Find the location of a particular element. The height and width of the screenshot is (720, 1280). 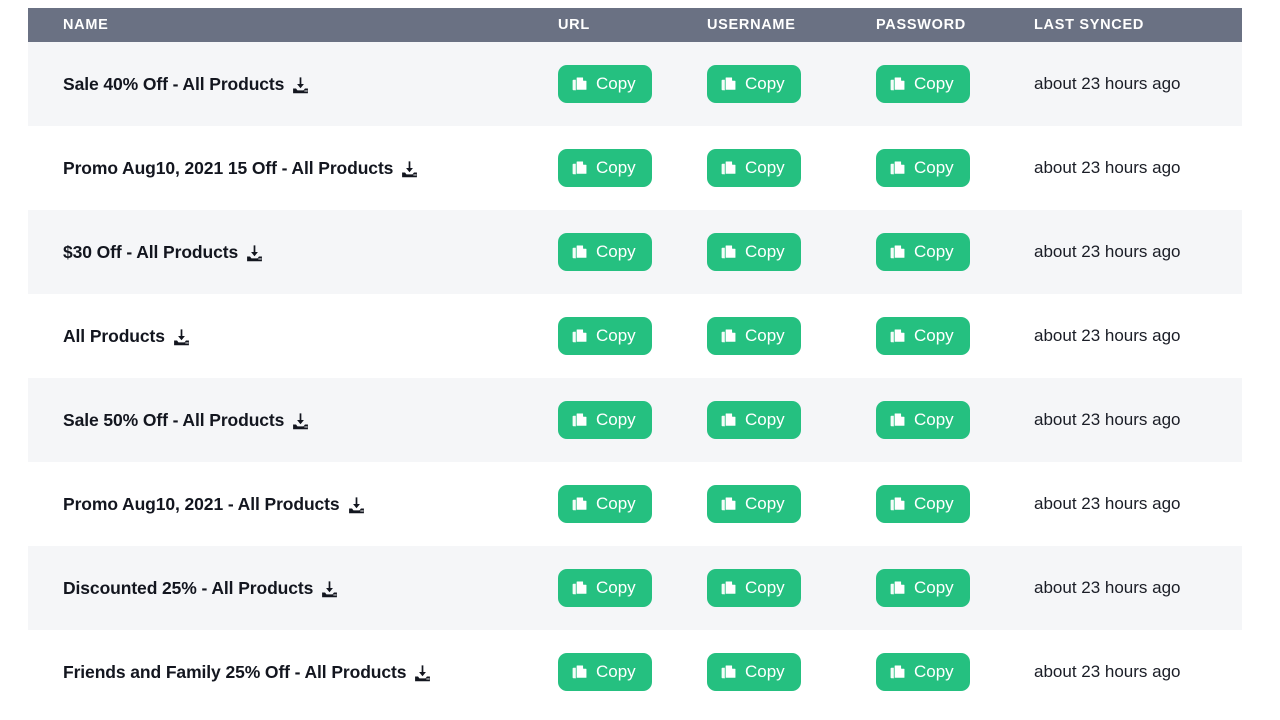

cell-name: Promo Aug10, 2021 - All Products is located at coordinates (286, 504).